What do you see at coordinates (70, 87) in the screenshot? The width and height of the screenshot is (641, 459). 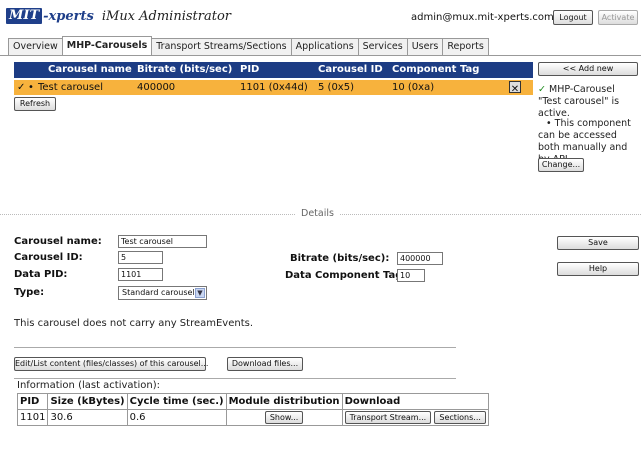 I see `carousel-name-cell: Test carousel` at bounding box center [70, 87].